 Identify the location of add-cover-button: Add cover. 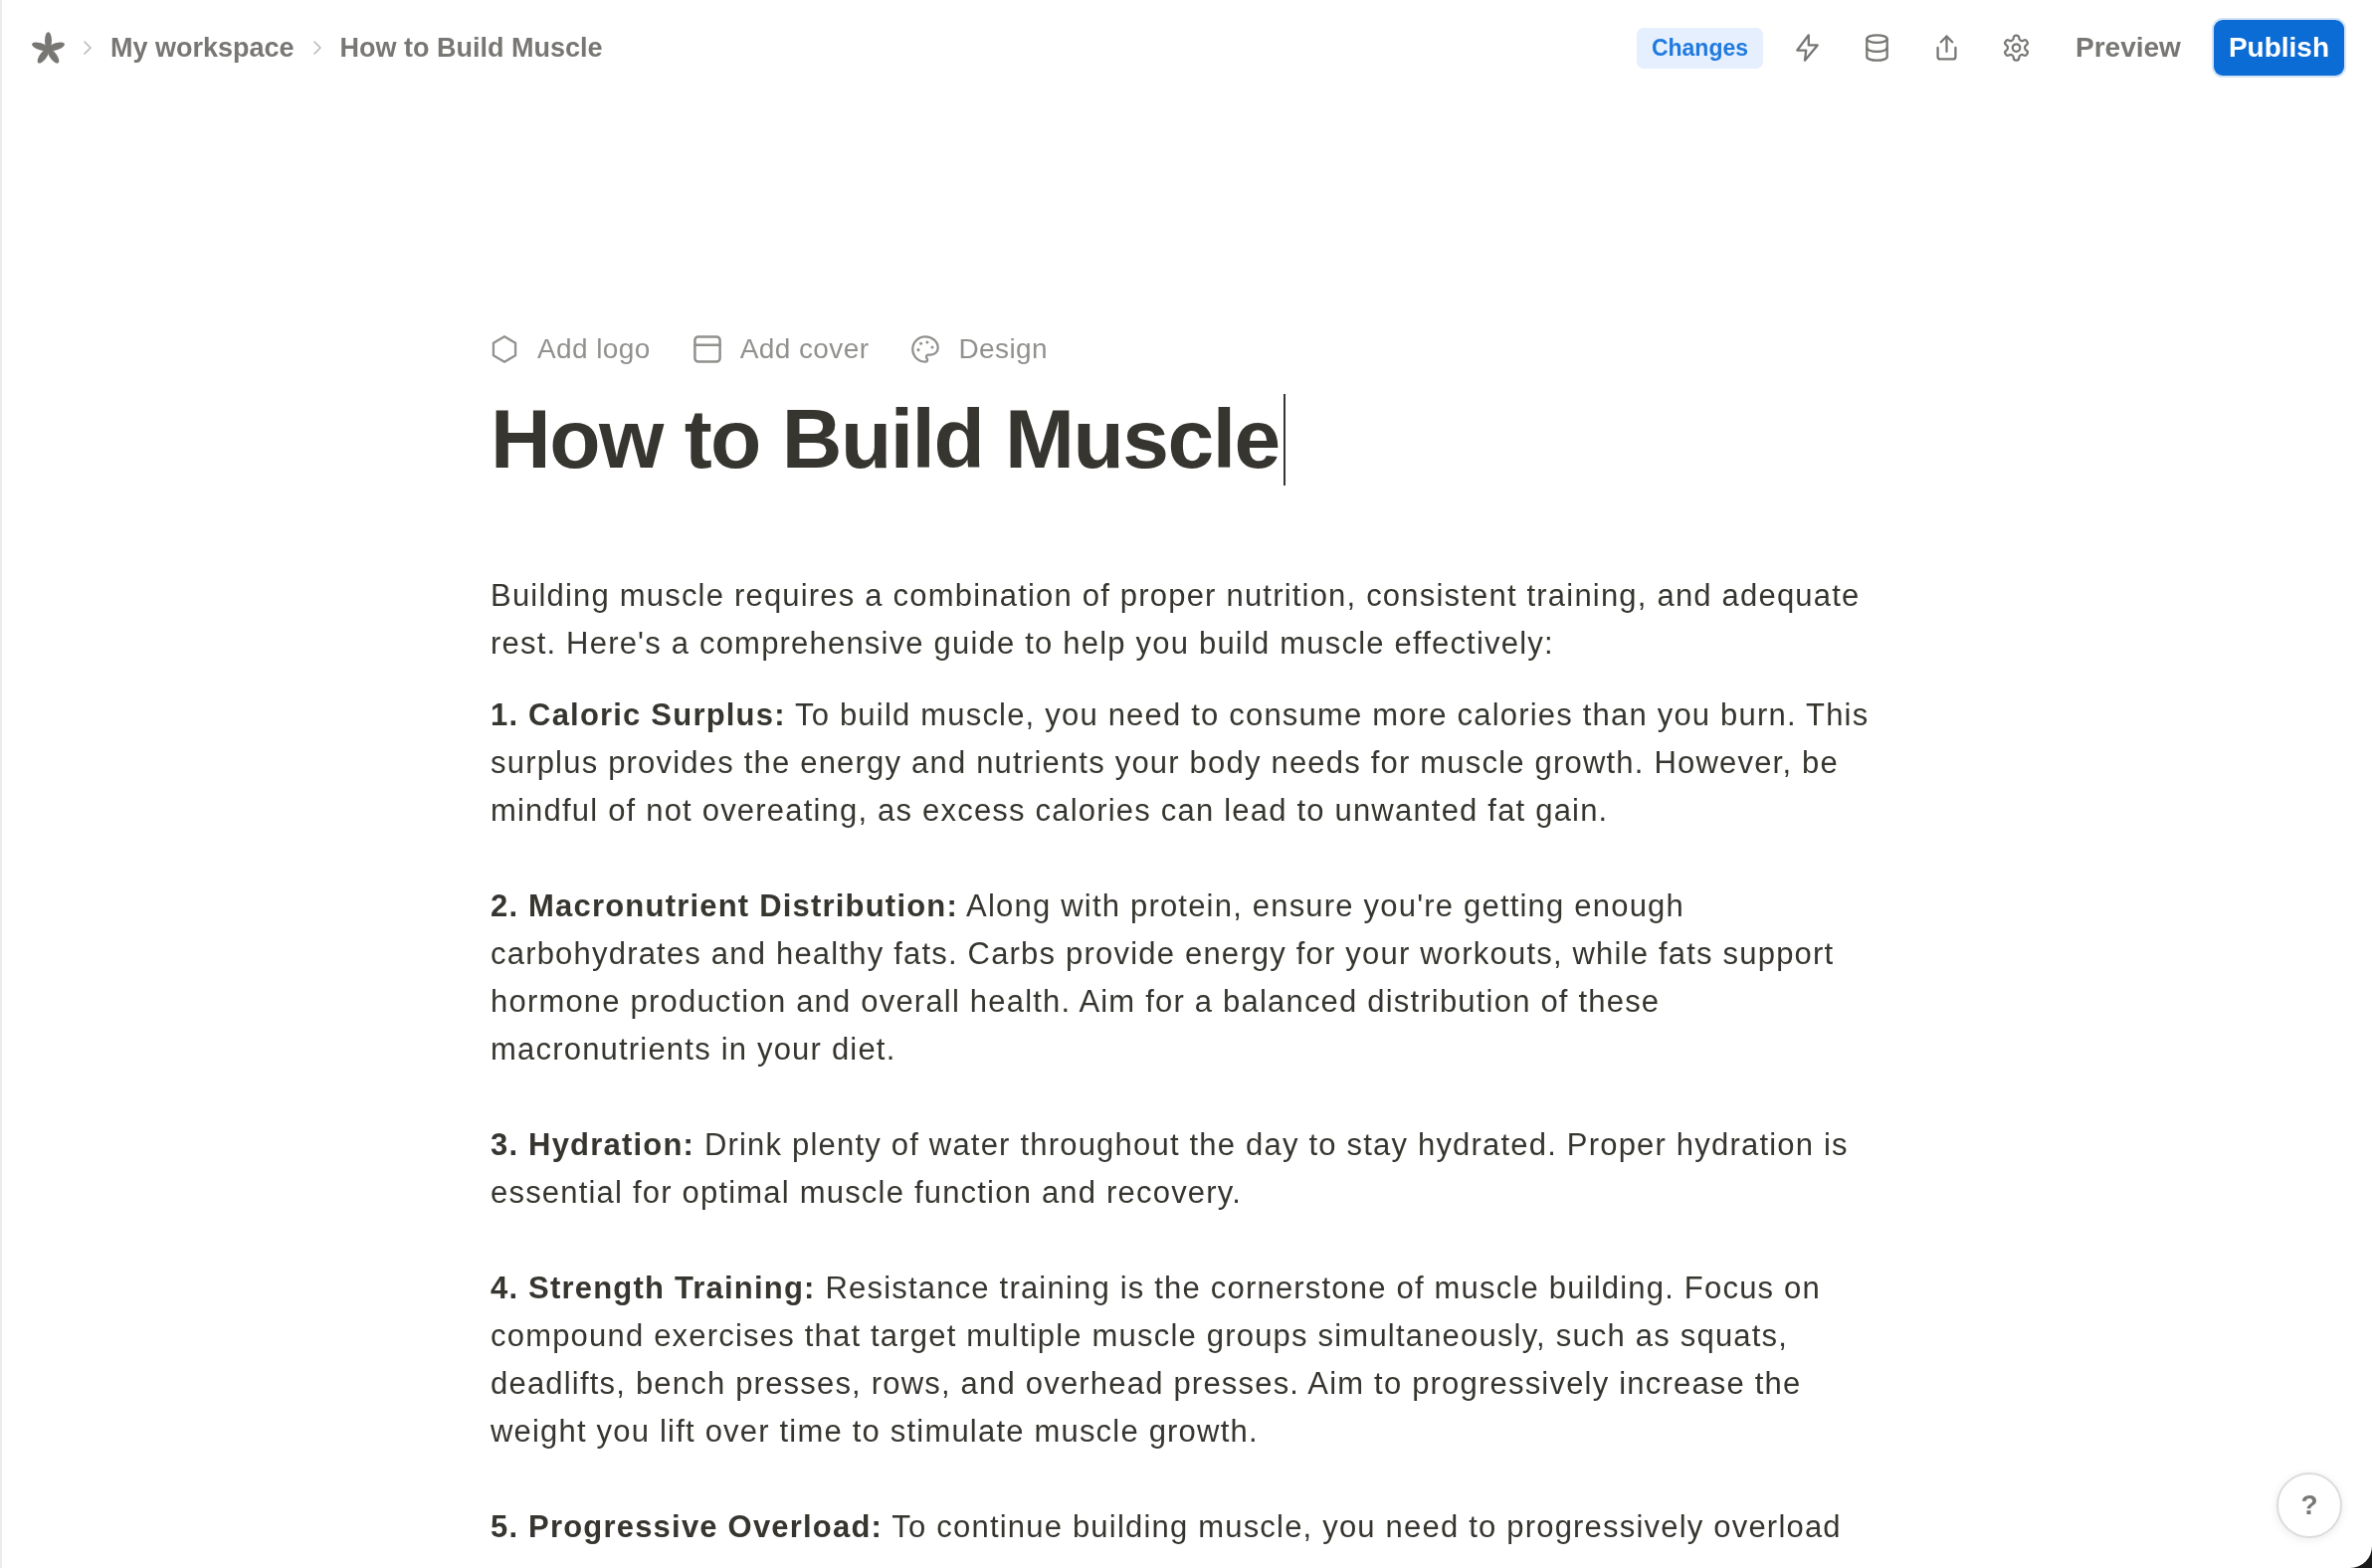
(781, 349).